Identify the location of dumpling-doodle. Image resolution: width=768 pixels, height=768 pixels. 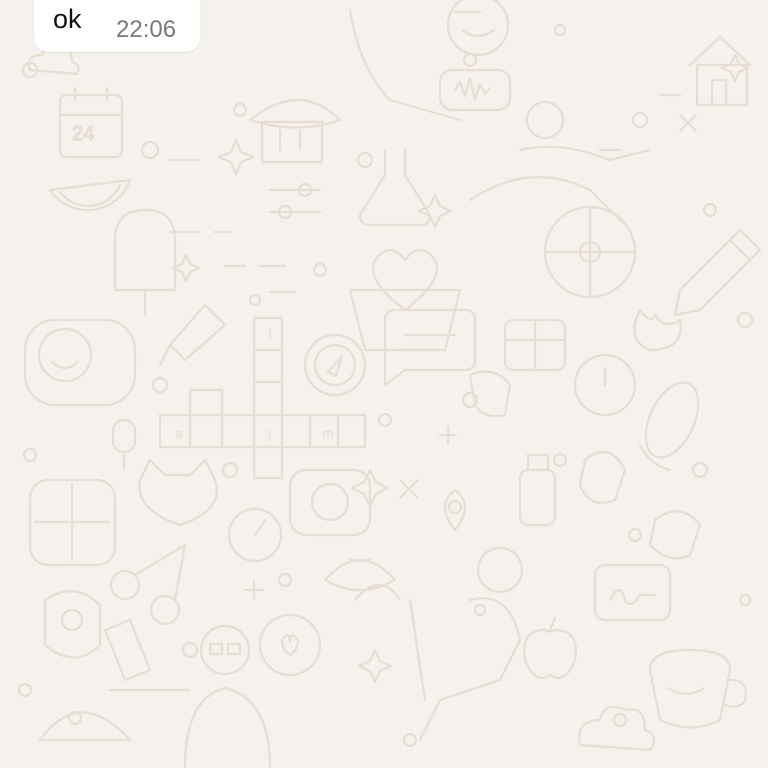
(362, 580).